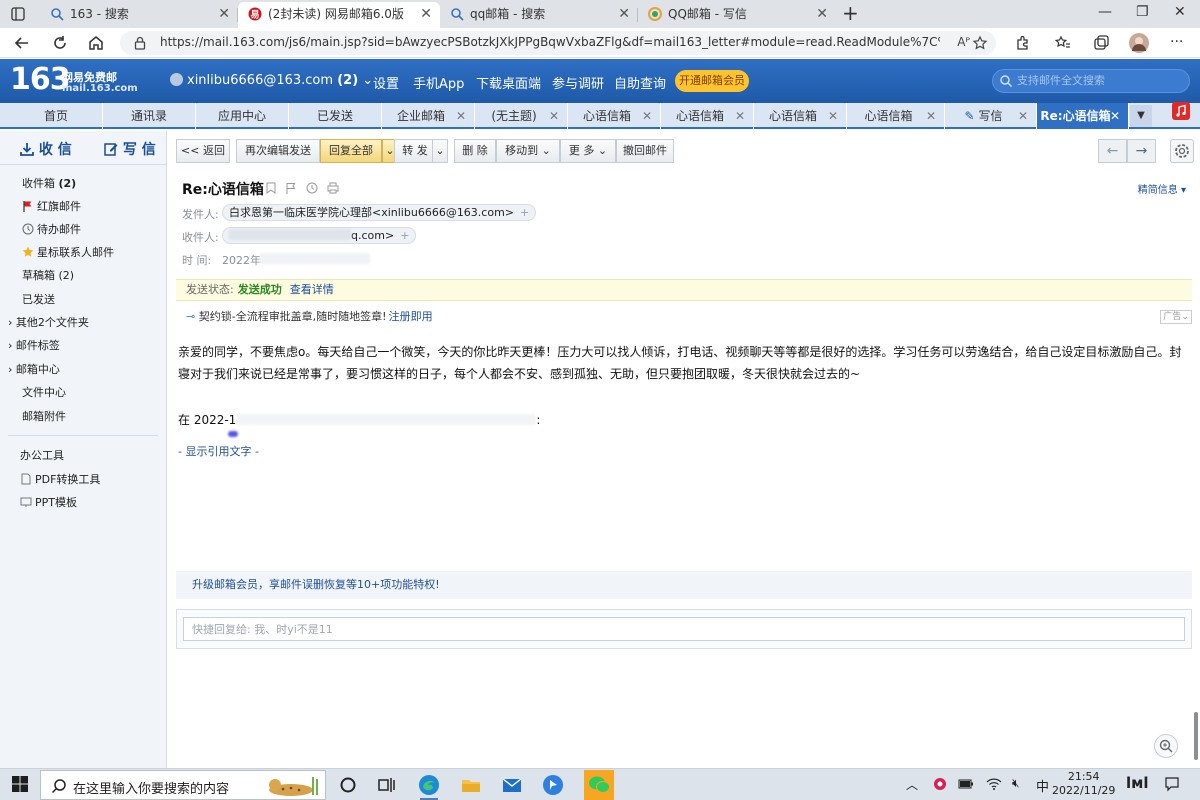 Image resolution: width=1200 pixels, height=800 pixels. What do you see at coordinates (44, 416) in the screenshot?
I see `sidebar-item-attachments: 邮箱附件` at bounding box center [44, 416].